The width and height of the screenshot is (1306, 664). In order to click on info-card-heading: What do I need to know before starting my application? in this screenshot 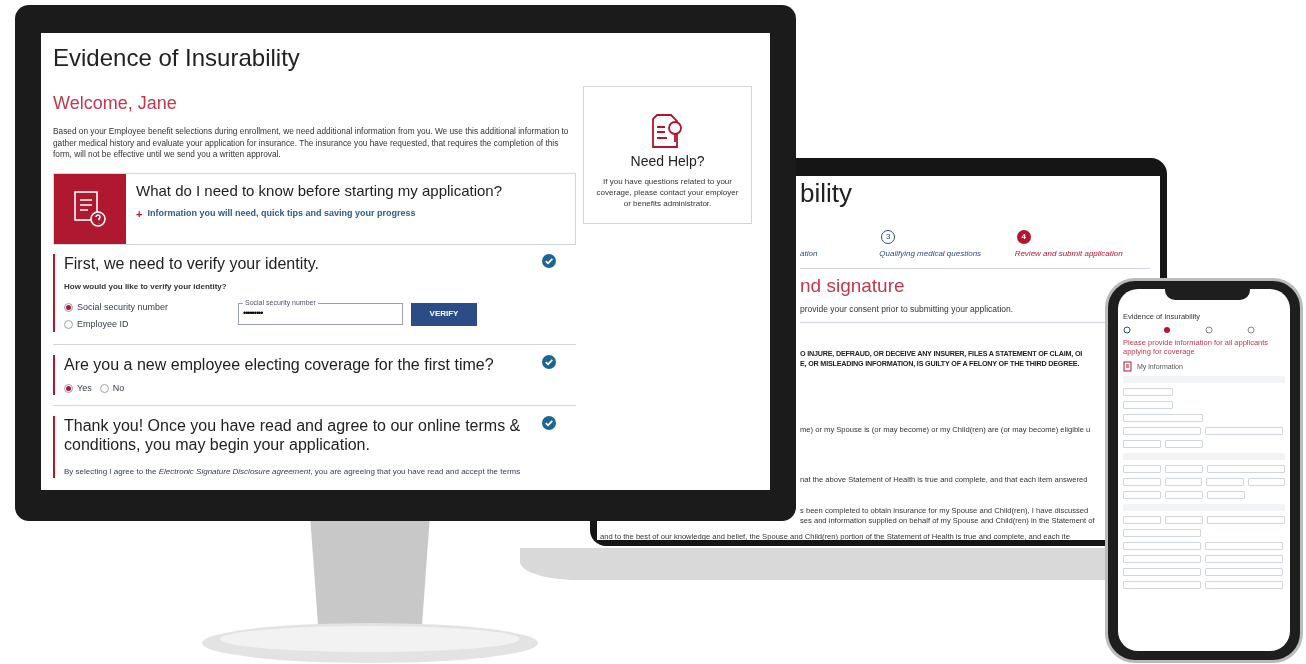, I will do `click(319, 190)`.